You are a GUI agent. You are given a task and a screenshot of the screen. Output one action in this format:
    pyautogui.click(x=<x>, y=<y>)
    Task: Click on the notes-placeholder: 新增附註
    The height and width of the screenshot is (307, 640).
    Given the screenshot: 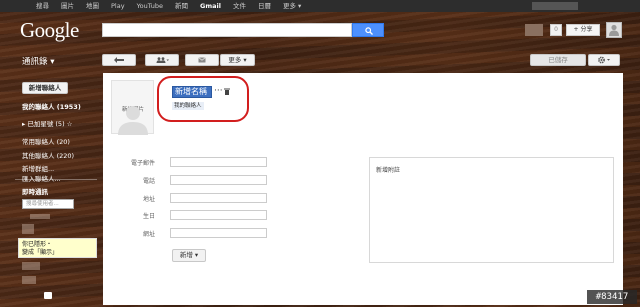 What is the action you would take?
    pyautogui.click(x=388, y=170)
    